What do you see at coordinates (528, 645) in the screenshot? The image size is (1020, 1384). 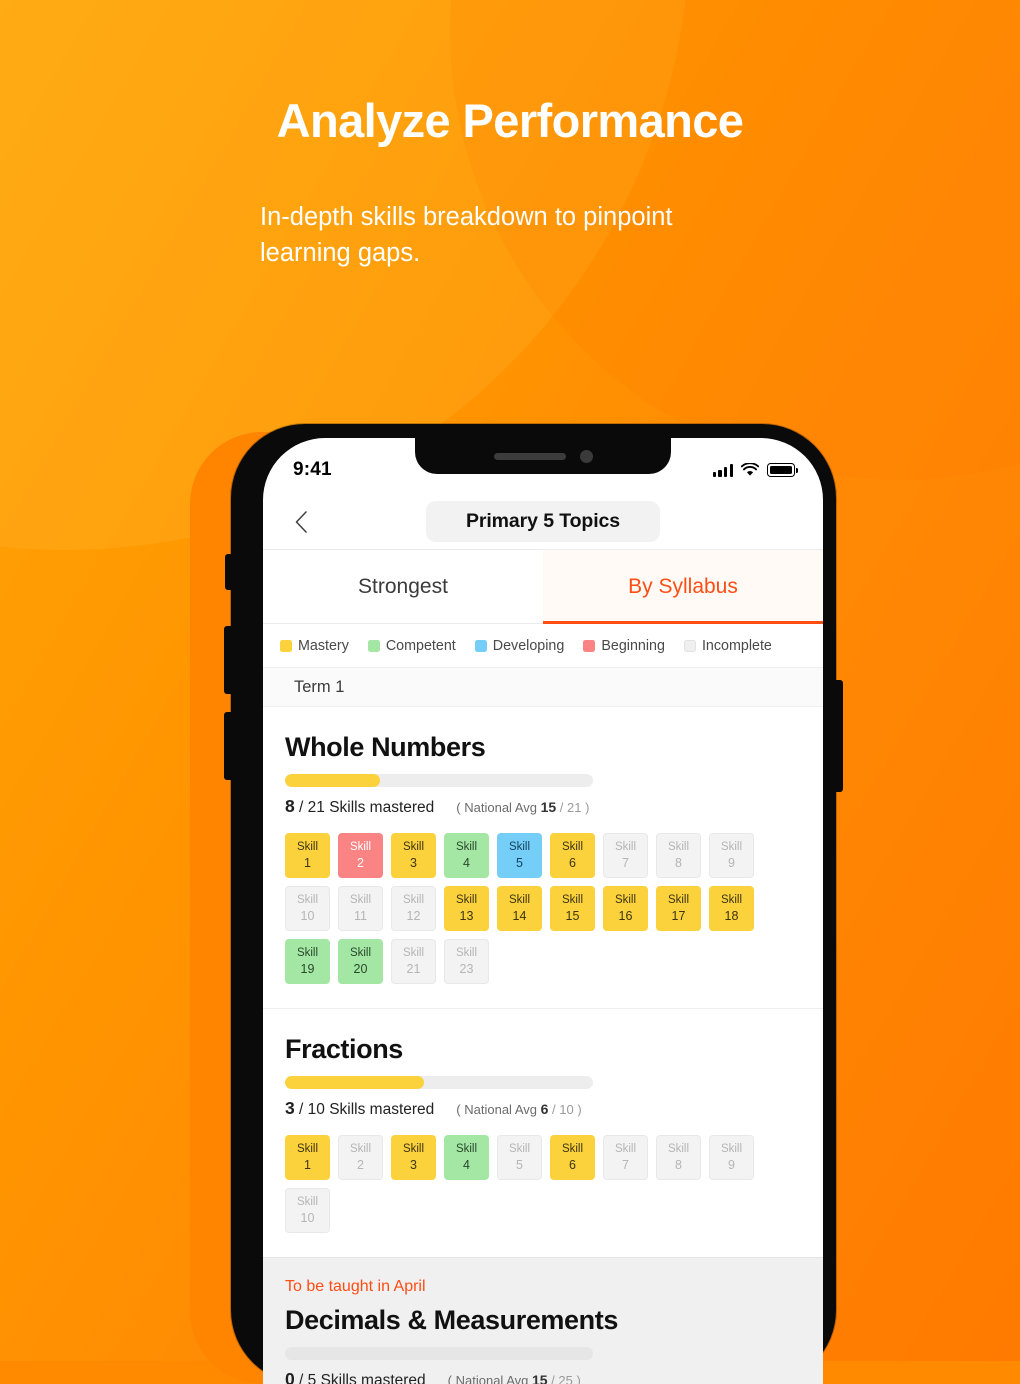 I see `legend-label: Developing` at bounding box center [528, 645].